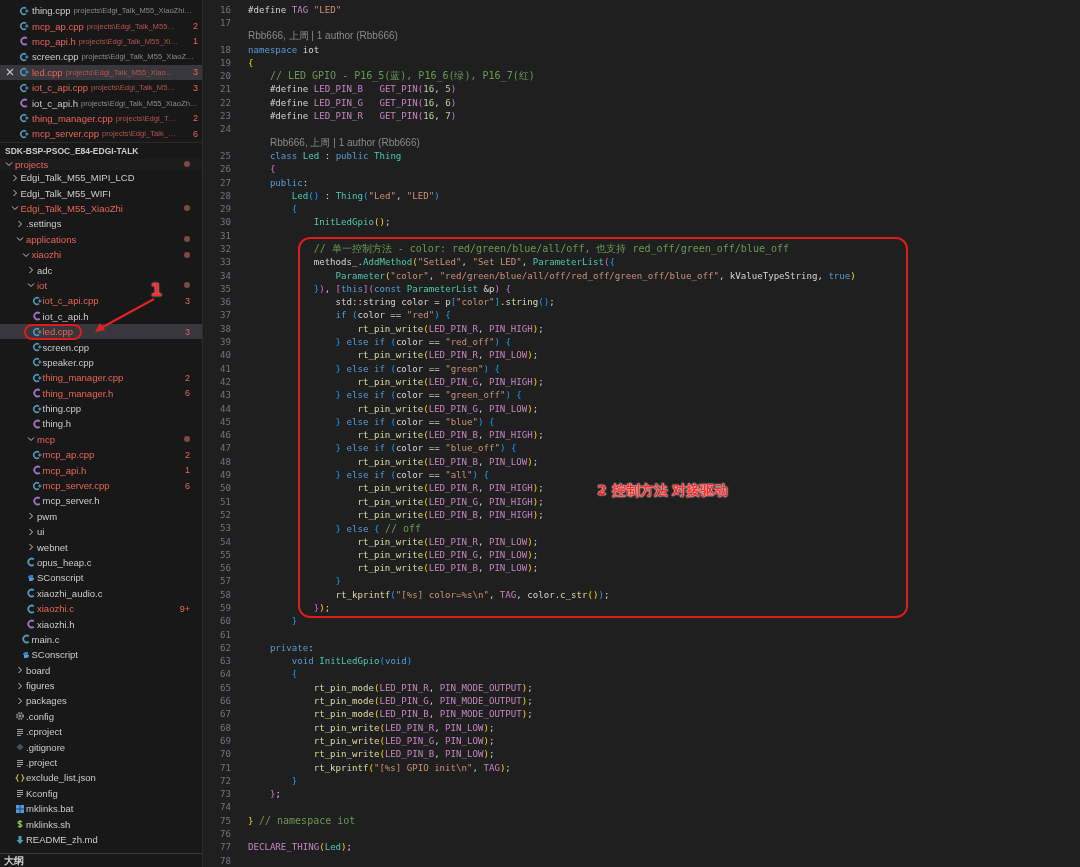 The height and width of the screenshot is (867, 1080). What do you see at coordinates (365, 195) in the screenshot?
I see `code-line: Led() : Thing("Led", "LED")` at bounding box center [365, 195].